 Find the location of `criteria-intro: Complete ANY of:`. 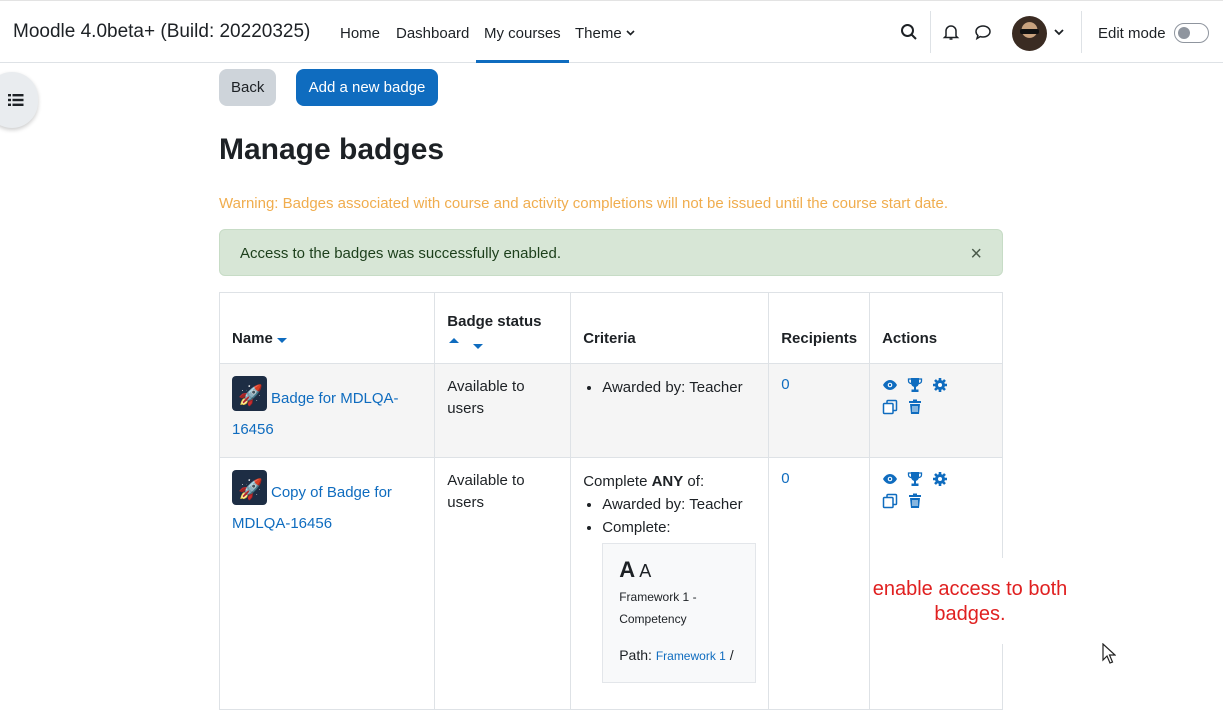

criteria-intro: Complete ANY of: is located at coordinates (669, 481).